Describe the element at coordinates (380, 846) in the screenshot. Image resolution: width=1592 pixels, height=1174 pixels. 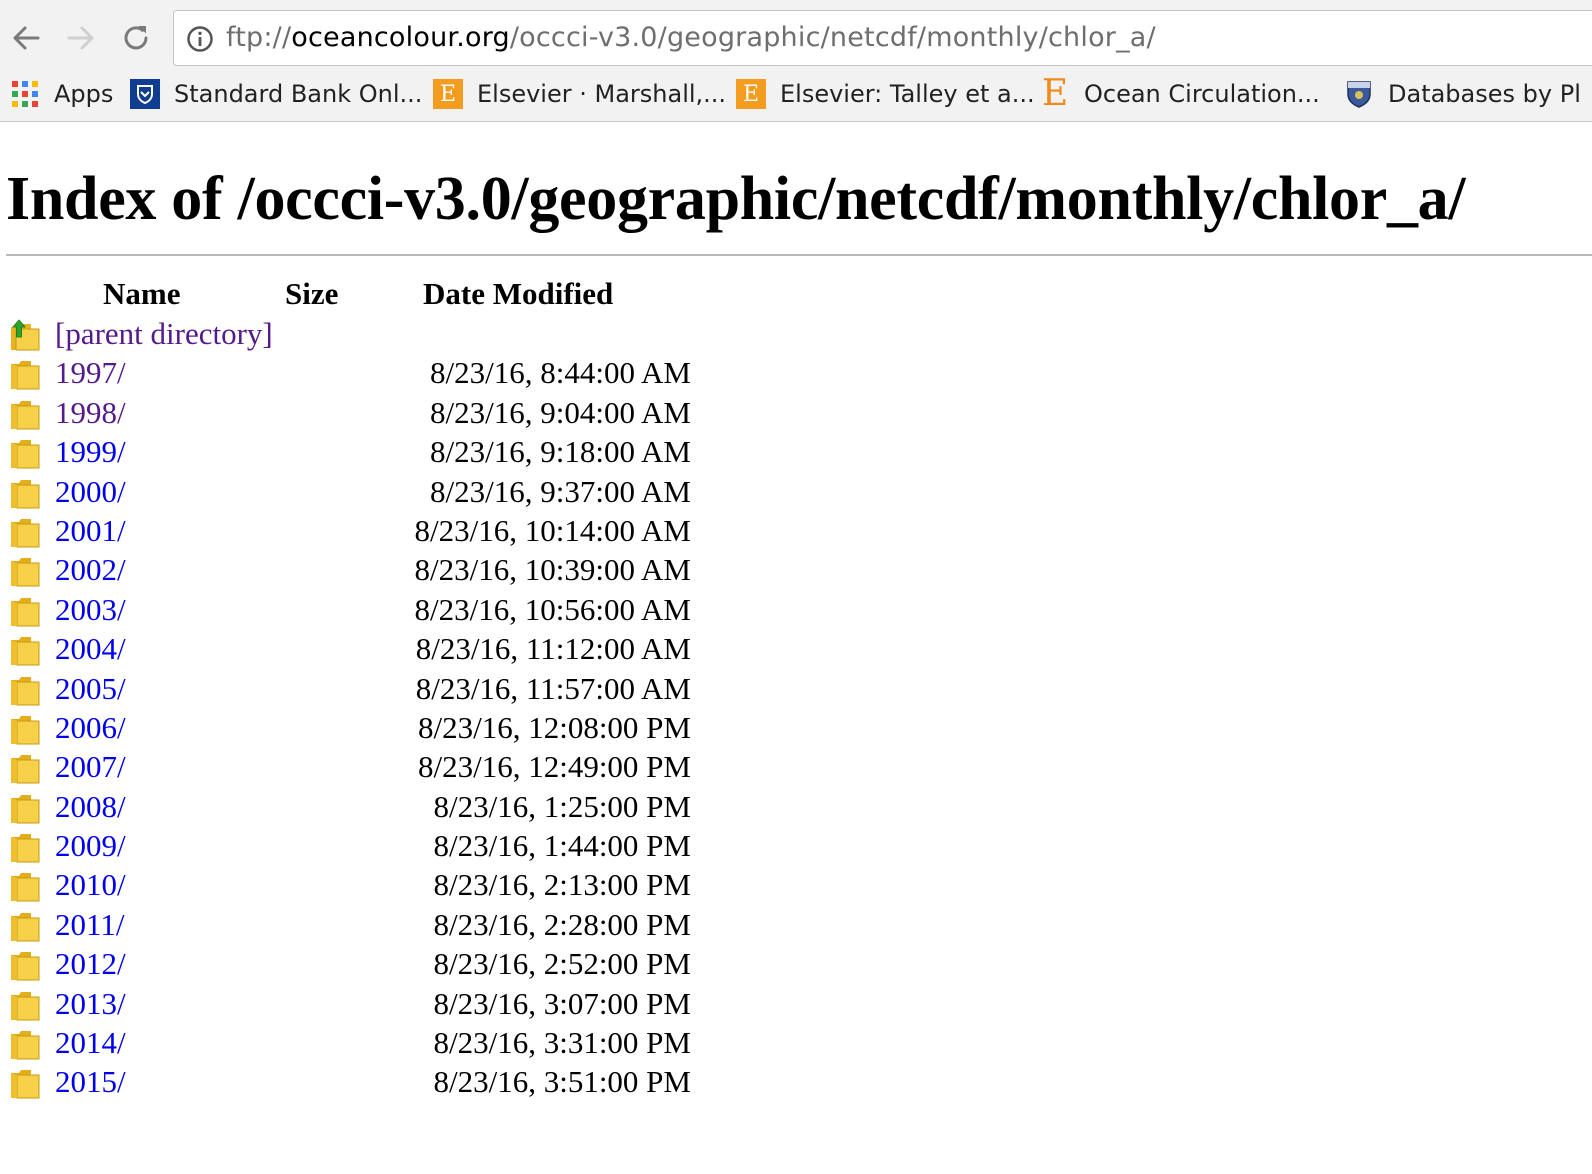
I see `directory-row: 2009/8/23/16, 1:44:00 PM` at that location.